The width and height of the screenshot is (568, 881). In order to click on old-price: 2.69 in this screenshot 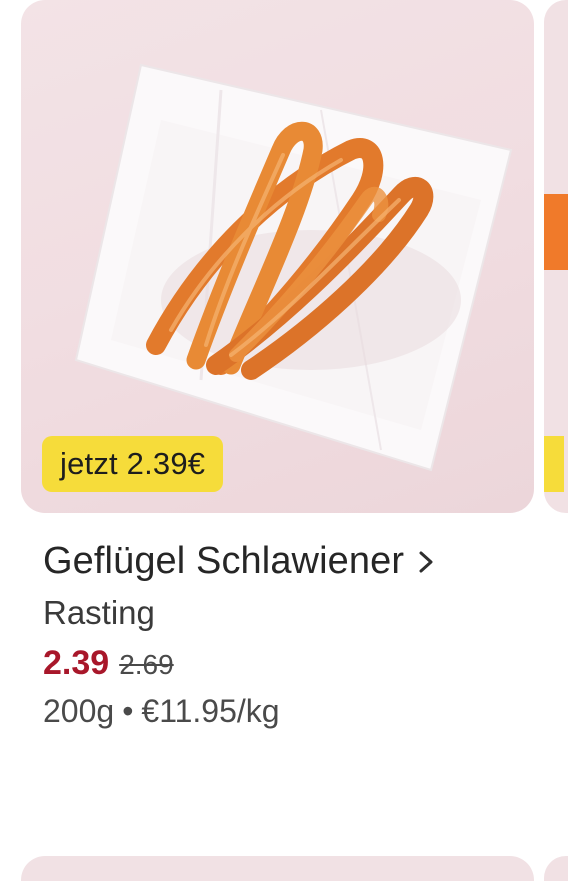, I will do `click(146, 664)`.